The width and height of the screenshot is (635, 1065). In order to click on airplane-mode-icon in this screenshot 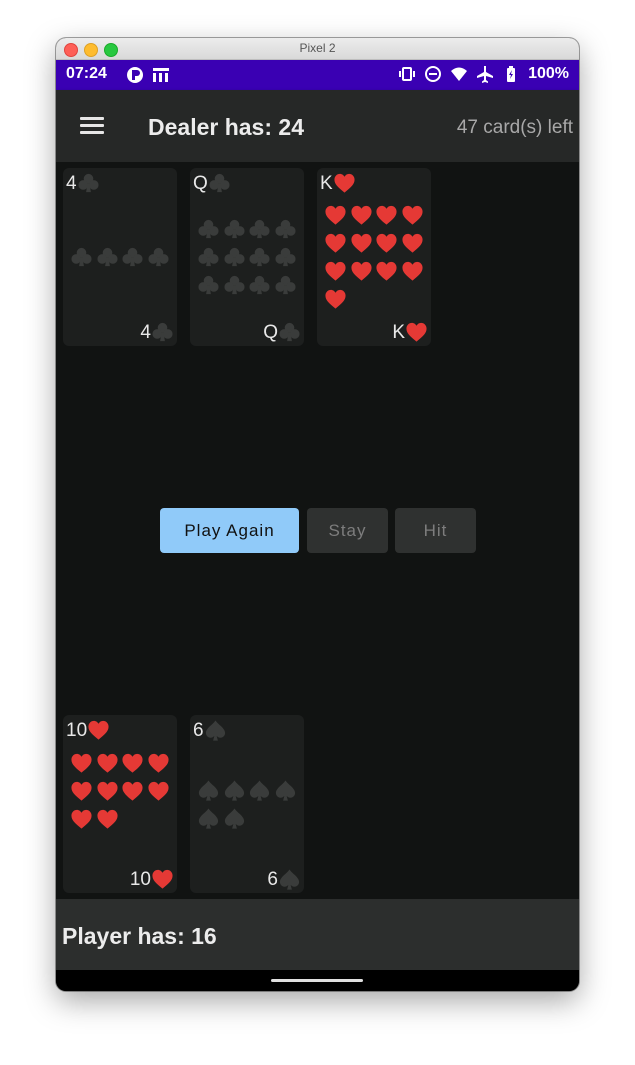, I will do `click(485, 74)`.